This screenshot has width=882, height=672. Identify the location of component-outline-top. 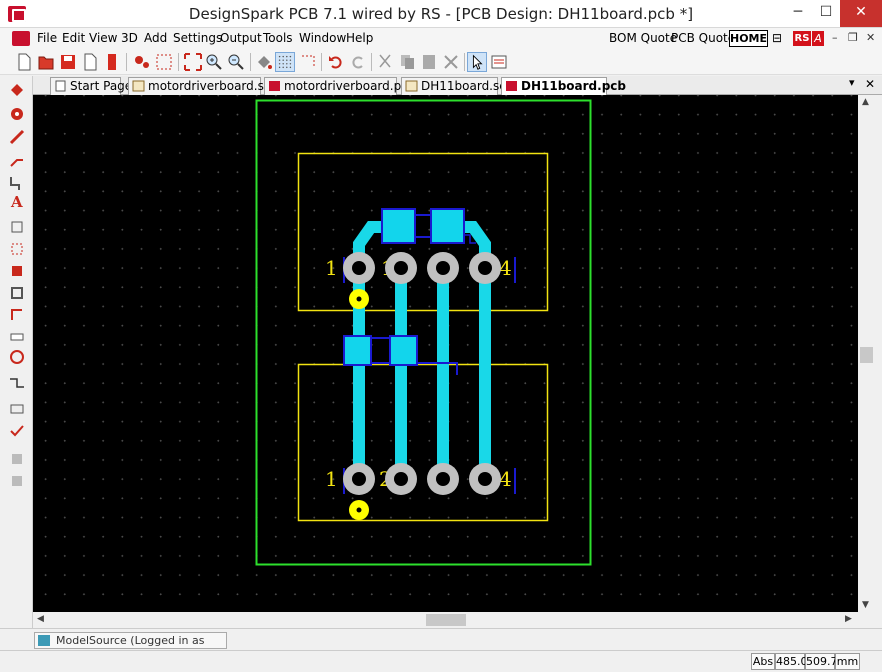
(423, 232).